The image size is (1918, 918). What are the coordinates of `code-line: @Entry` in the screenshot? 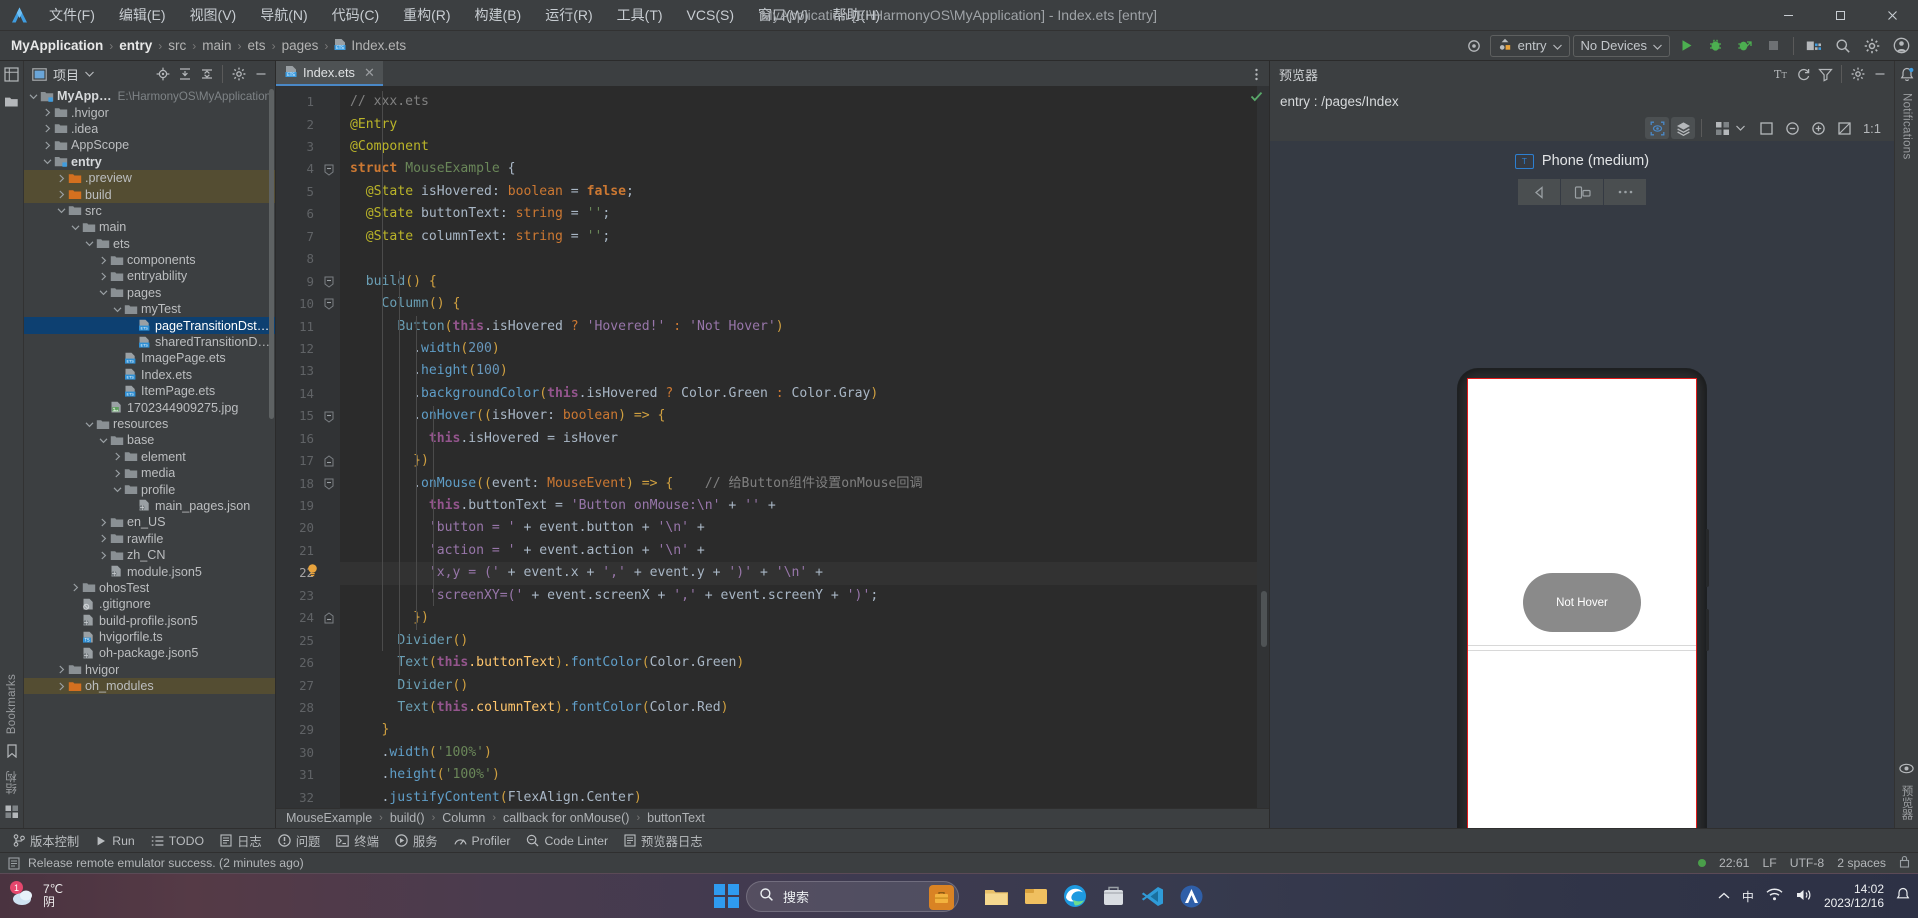 It's located at (804, 125).